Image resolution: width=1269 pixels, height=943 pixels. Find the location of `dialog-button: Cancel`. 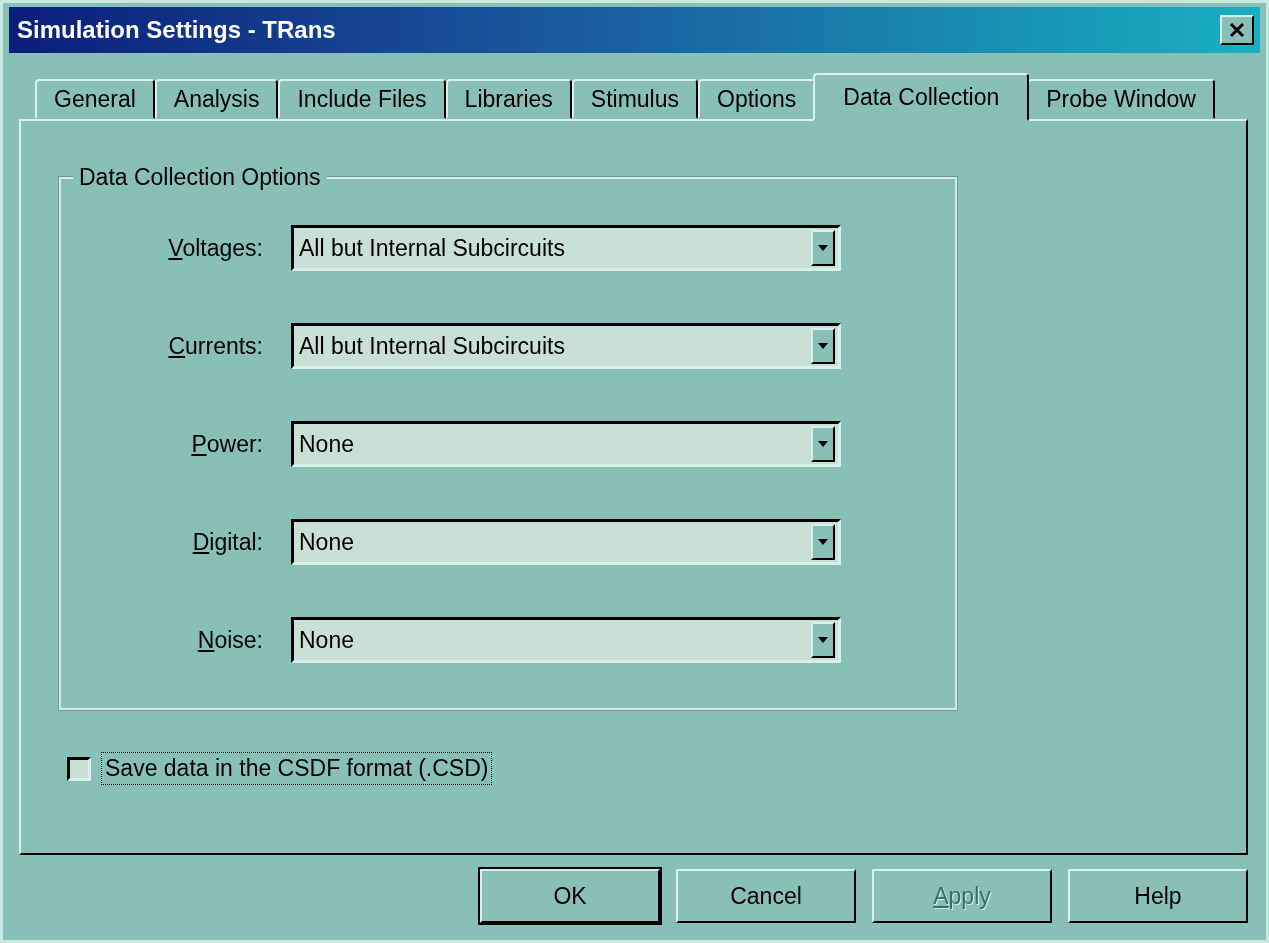

dialog-button: Cancel is located at coordinates (766, 896).